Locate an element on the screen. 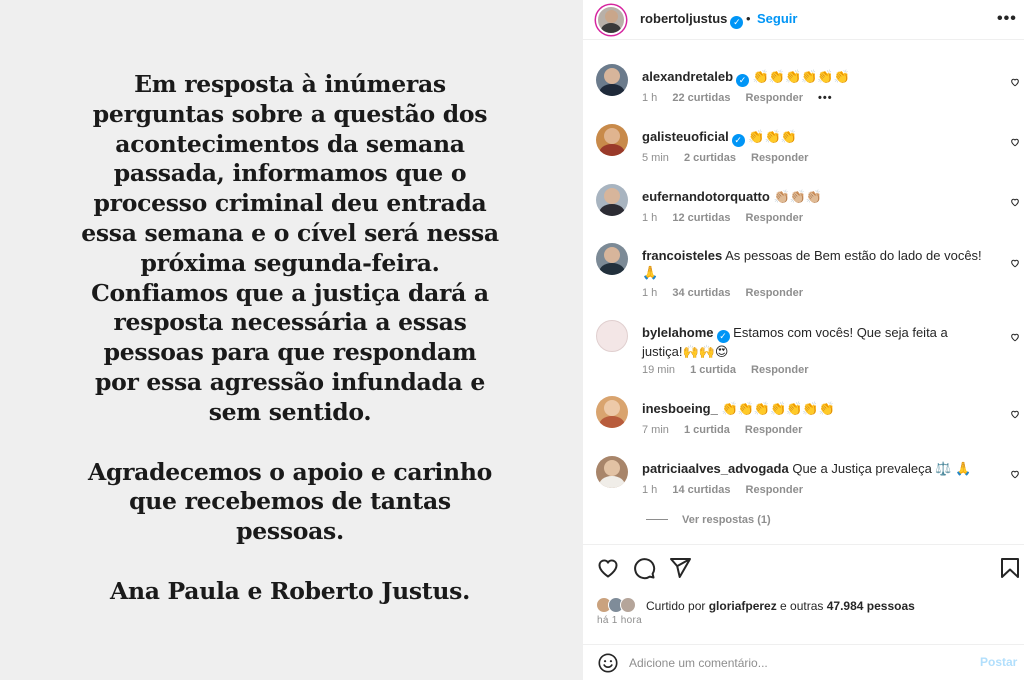 This screenshot has width=1024, height=680. comment-likes: 34 curtidas is located at coordinates (701, 293).